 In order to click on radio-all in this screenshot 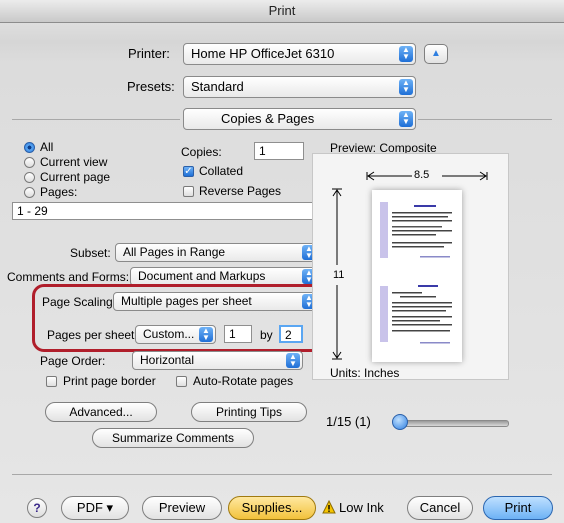, I will do `click(29, 147)`.